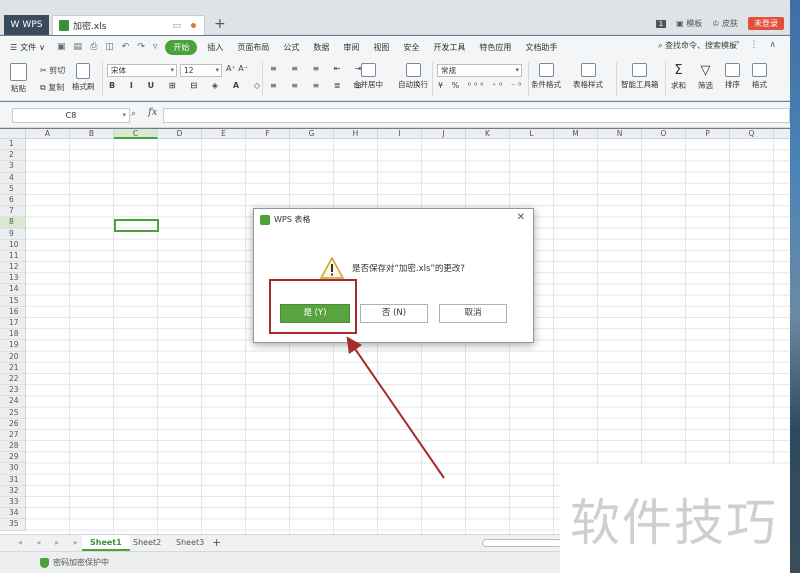 The width and height of the screenshot is (800, 573). I want to click on row-header: 1, so click(12, 145).